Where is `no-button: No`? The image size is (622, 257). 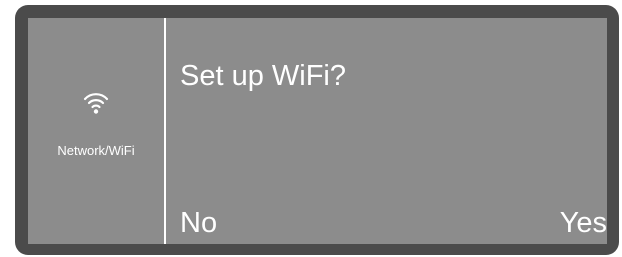
no-button: No is located at coordinates (198, 223).